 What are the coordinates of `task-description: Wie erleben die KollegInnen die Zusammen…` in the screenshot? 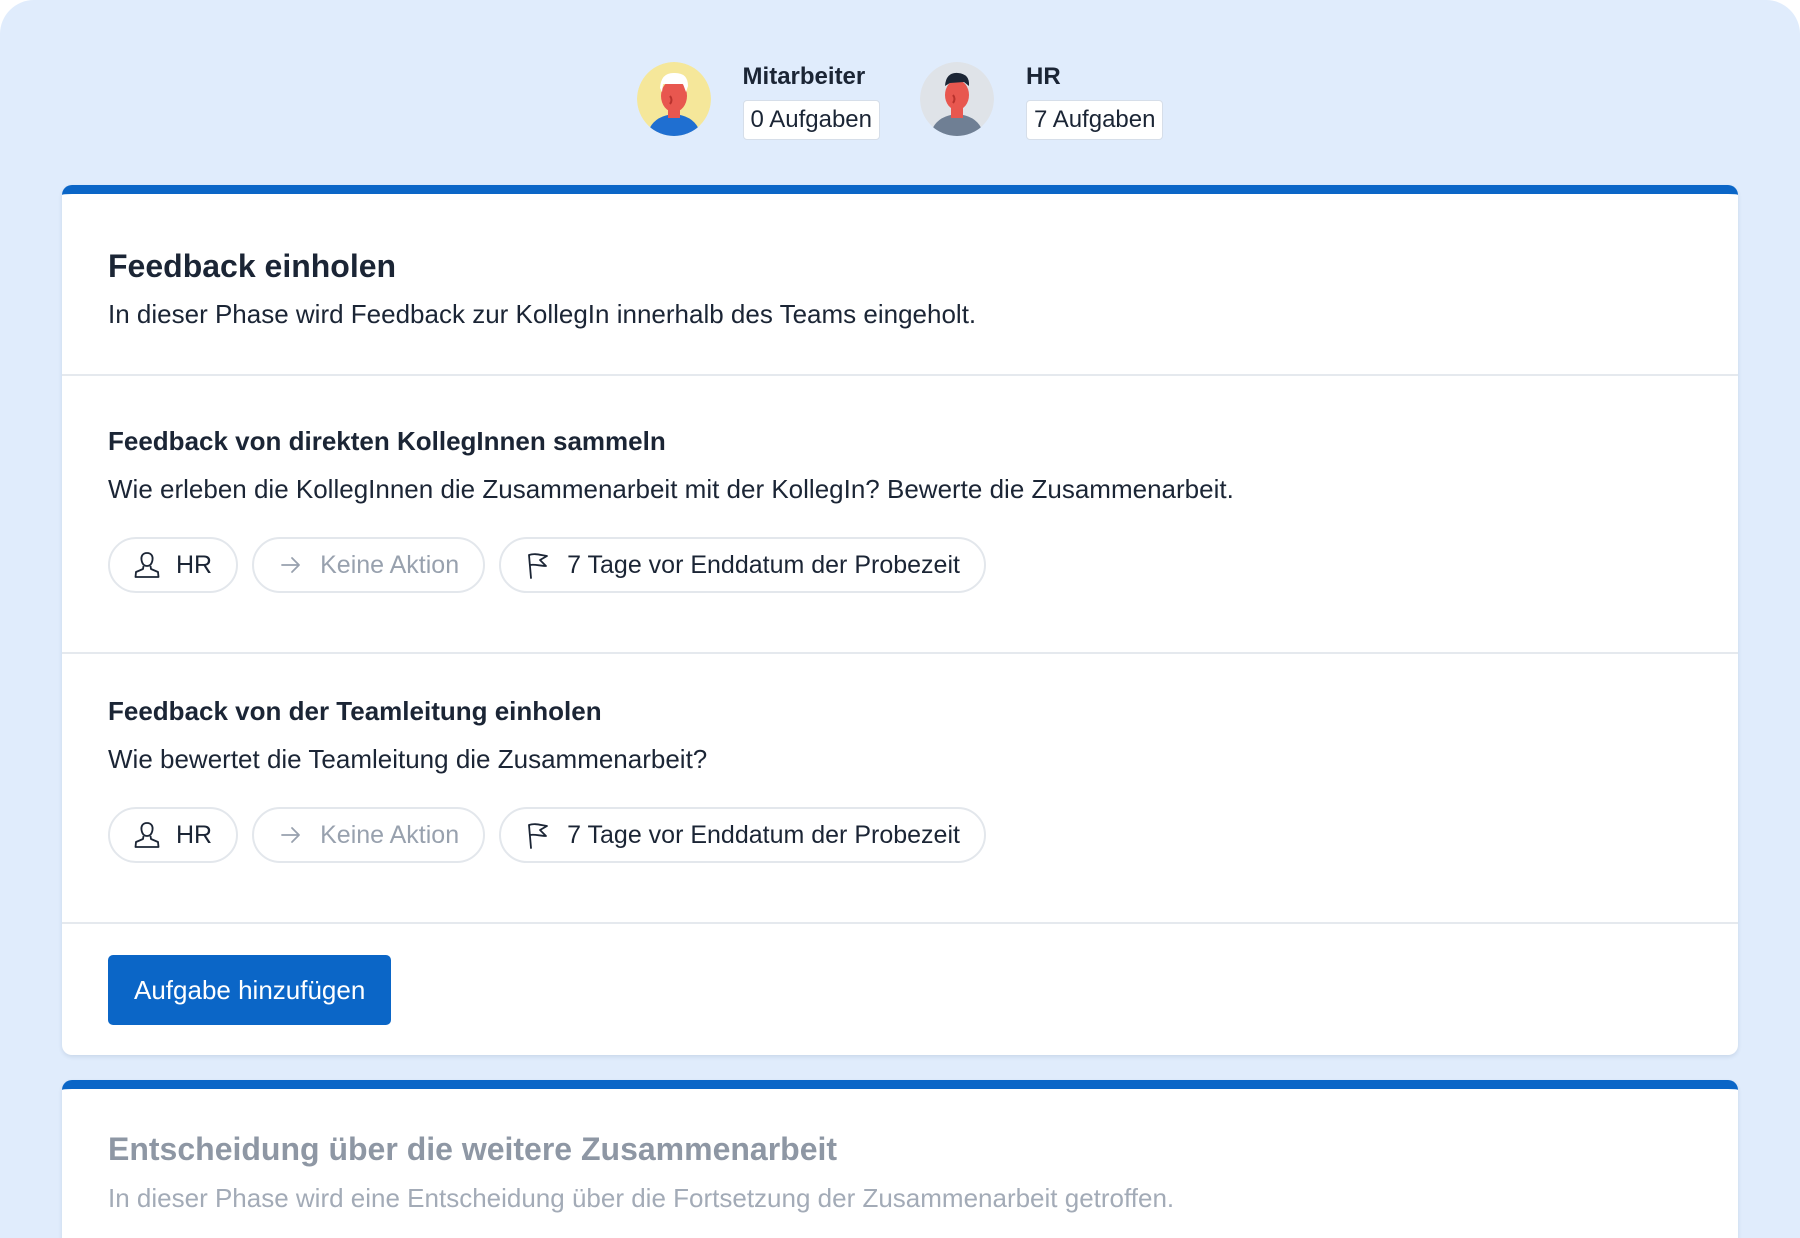 It's located at (671, 489).